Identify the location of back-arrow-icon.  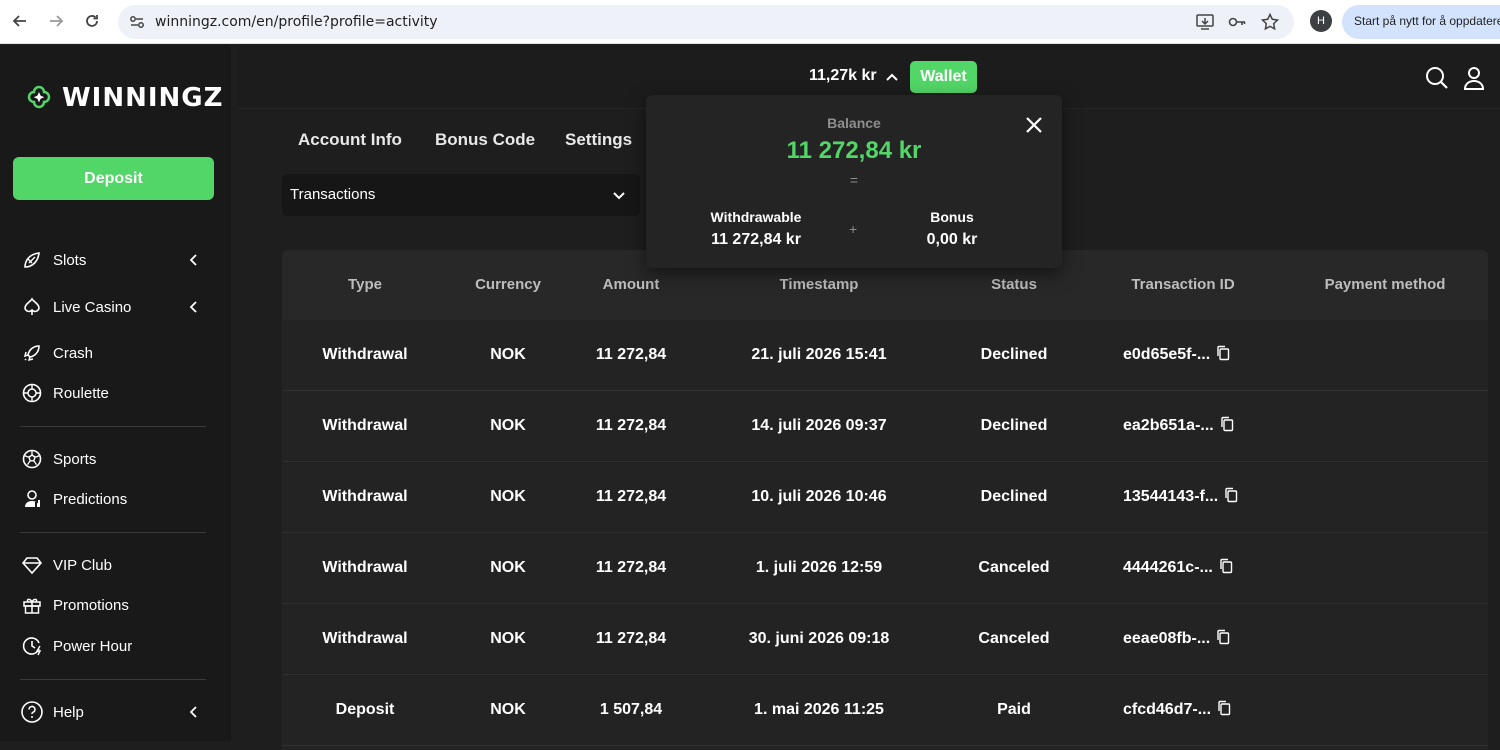
(20, 21).